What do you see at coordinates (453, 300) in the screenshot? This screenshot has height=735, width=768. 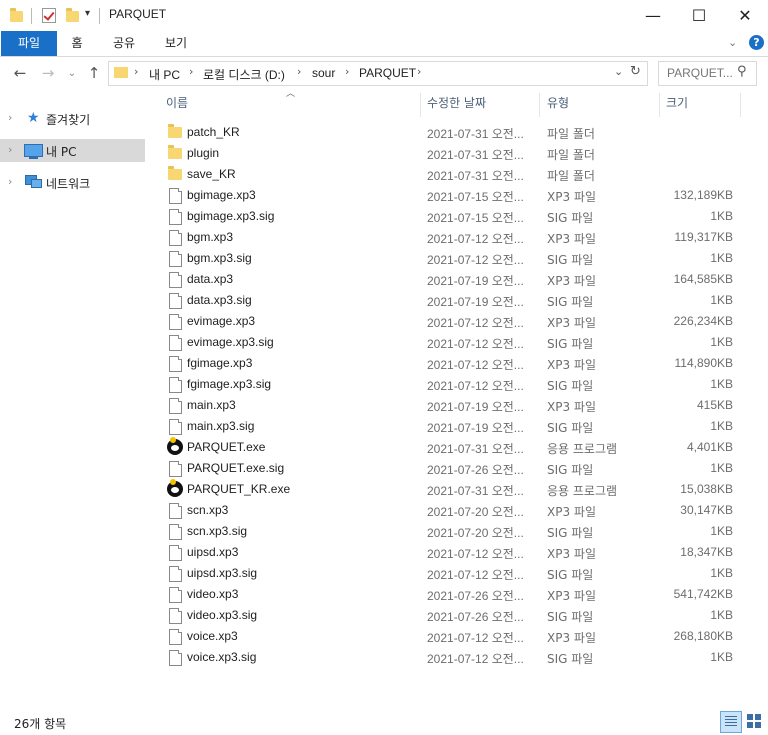 I see `file-row: data.xp3.sig 2021-07-19 오전... SIG 파일 1KB` at bounding box center [453, 300].